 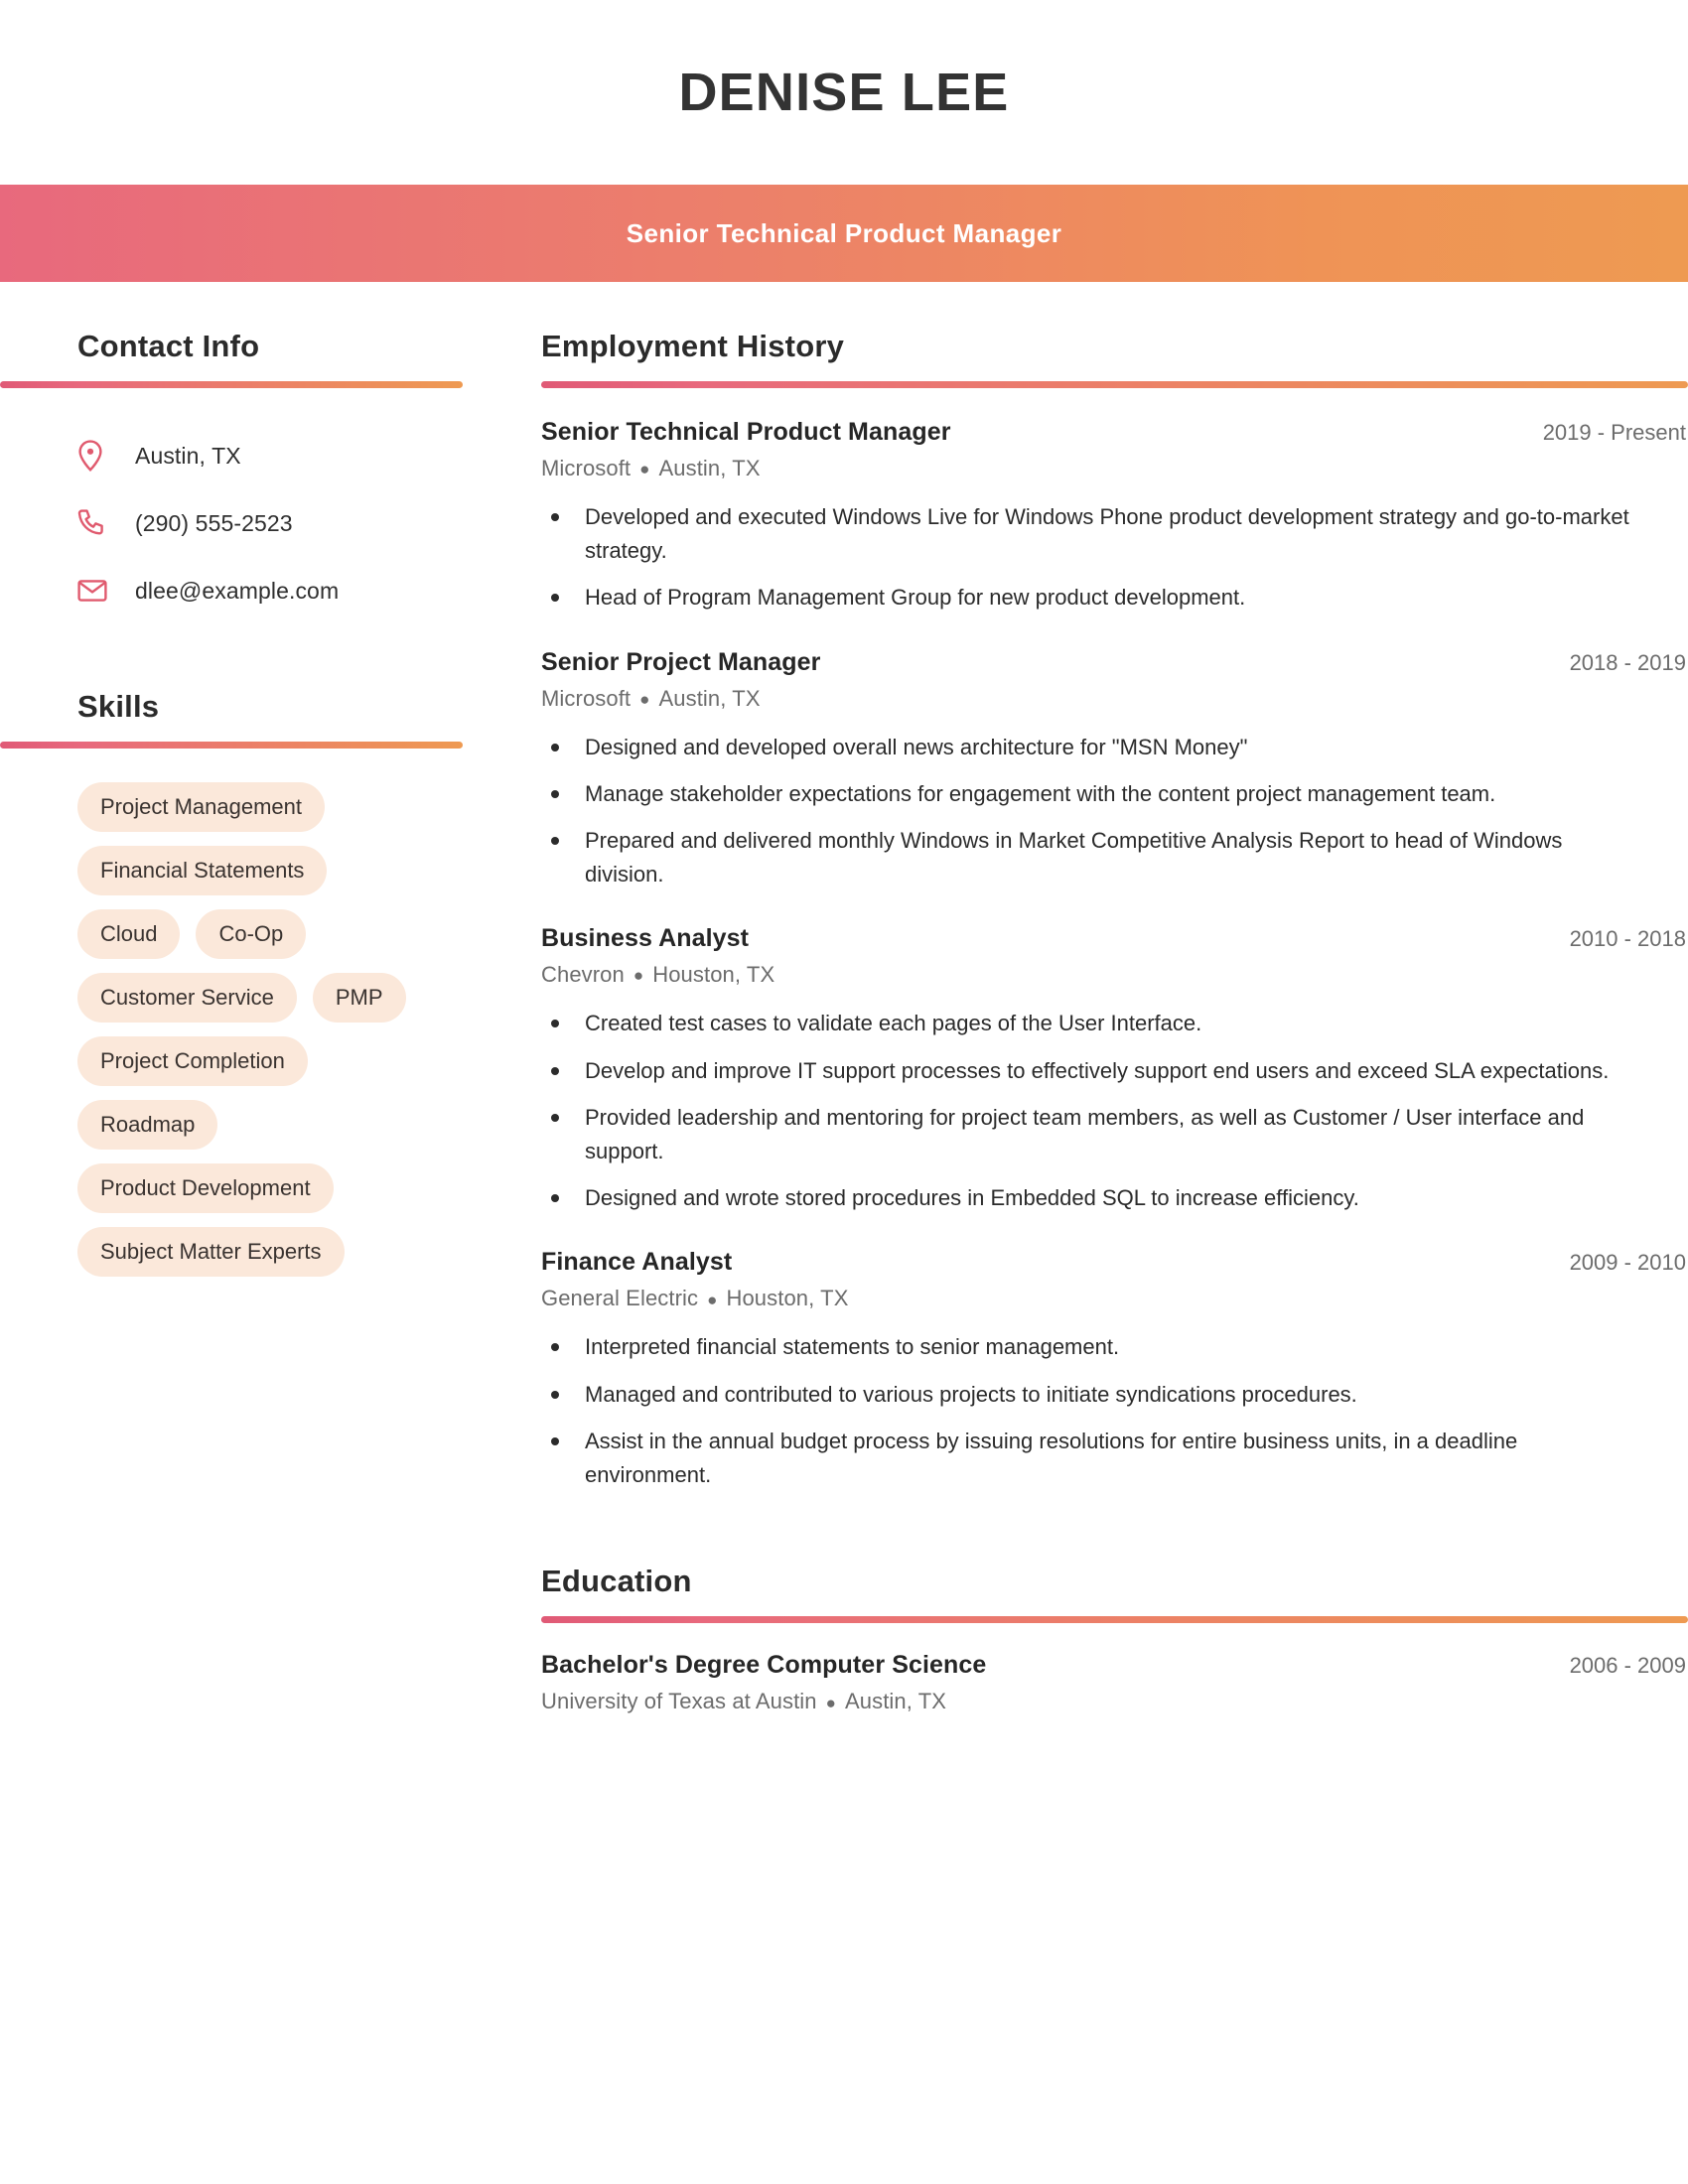 What do you see at coordinates (1627, 662) in the screenshot?
I see `entry-dates: 2018 - 2019` at bounding box center [1627, 662].